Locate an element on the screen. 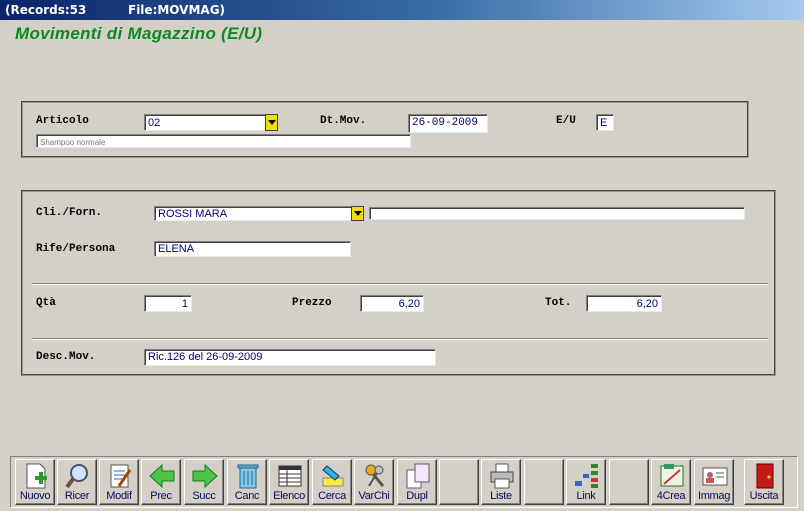 The height and width of the screenshot is (511, 804). articolo-dropdown-button is located at coordinates (271, 122).